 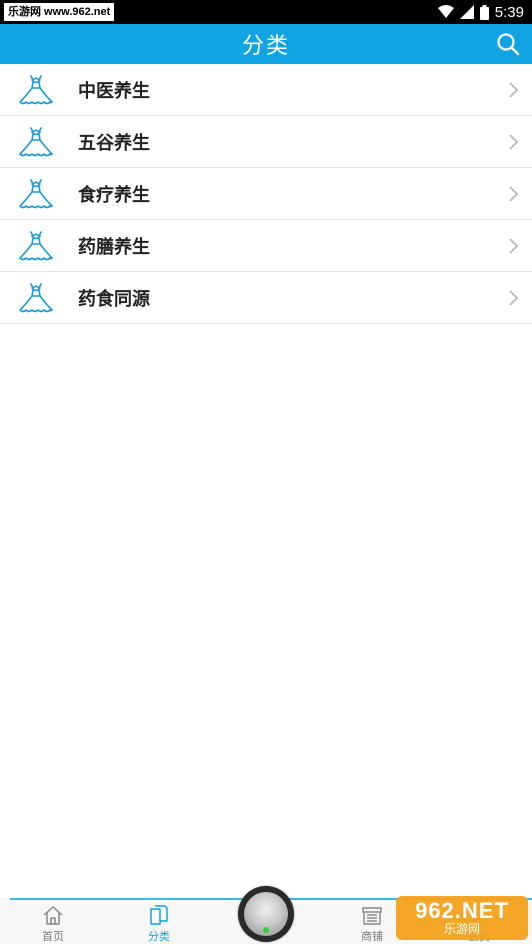 I want to click on watermark-bottom-text: 乐游网, so click(x=461, y=929).